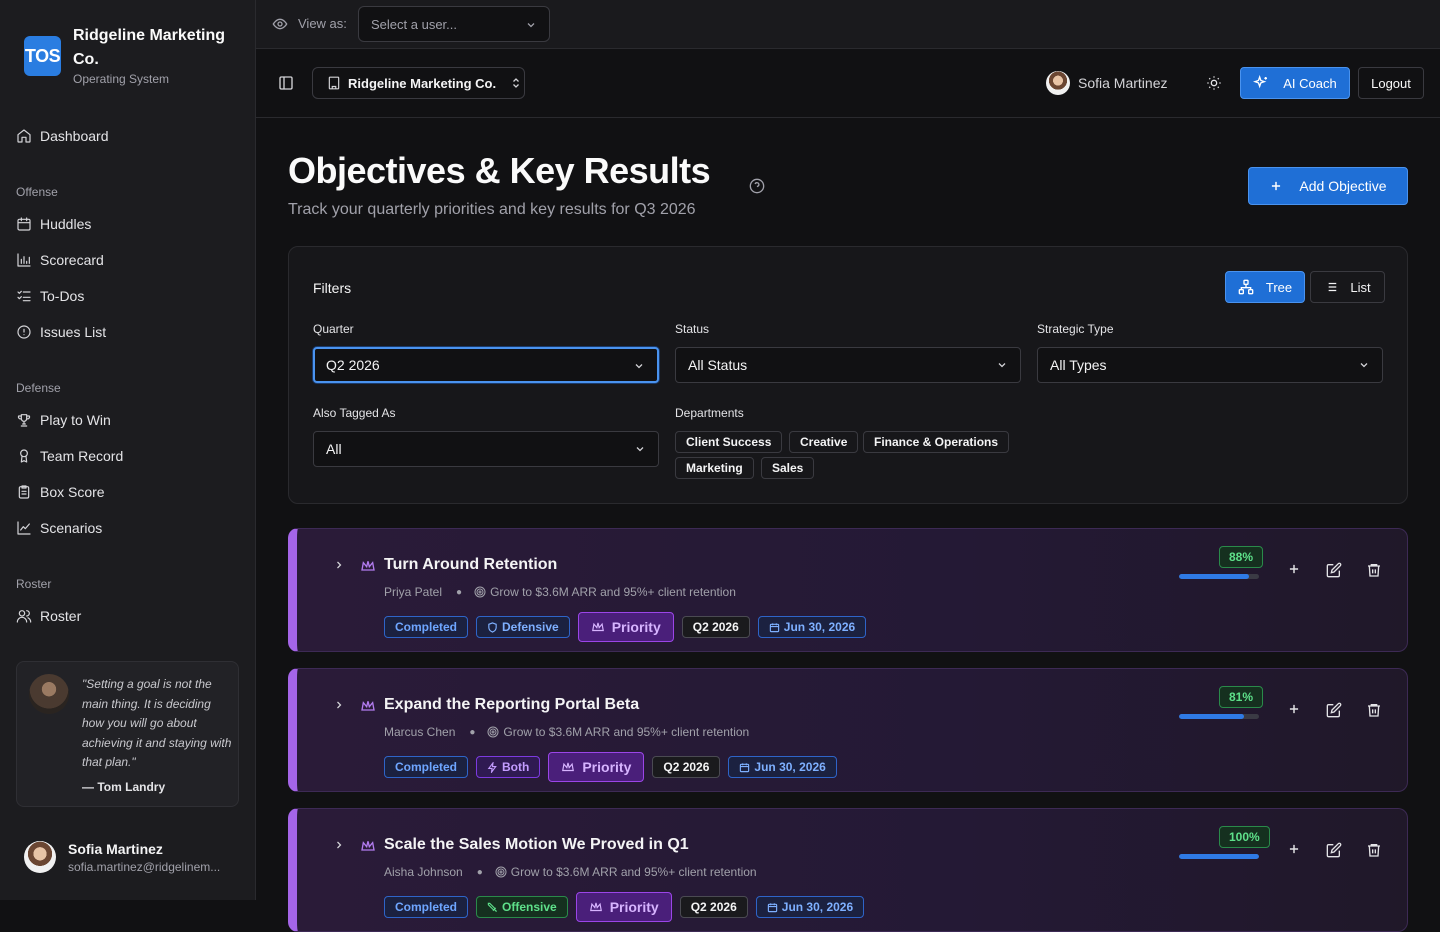  Describe the element at coordinates (1106, 83) in the screenshot. I see `header-user: Sofia Martinez` at that location.